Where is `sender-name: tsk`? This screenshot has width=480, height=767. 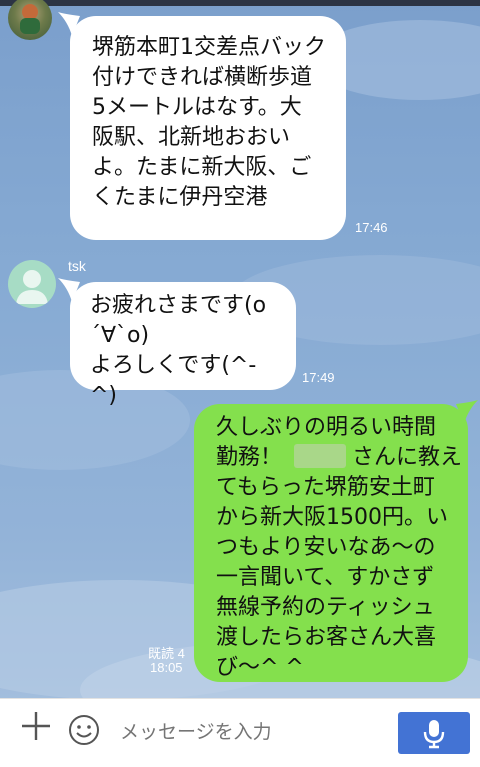
sender-name: tsk is located at coordinates (77, 266).